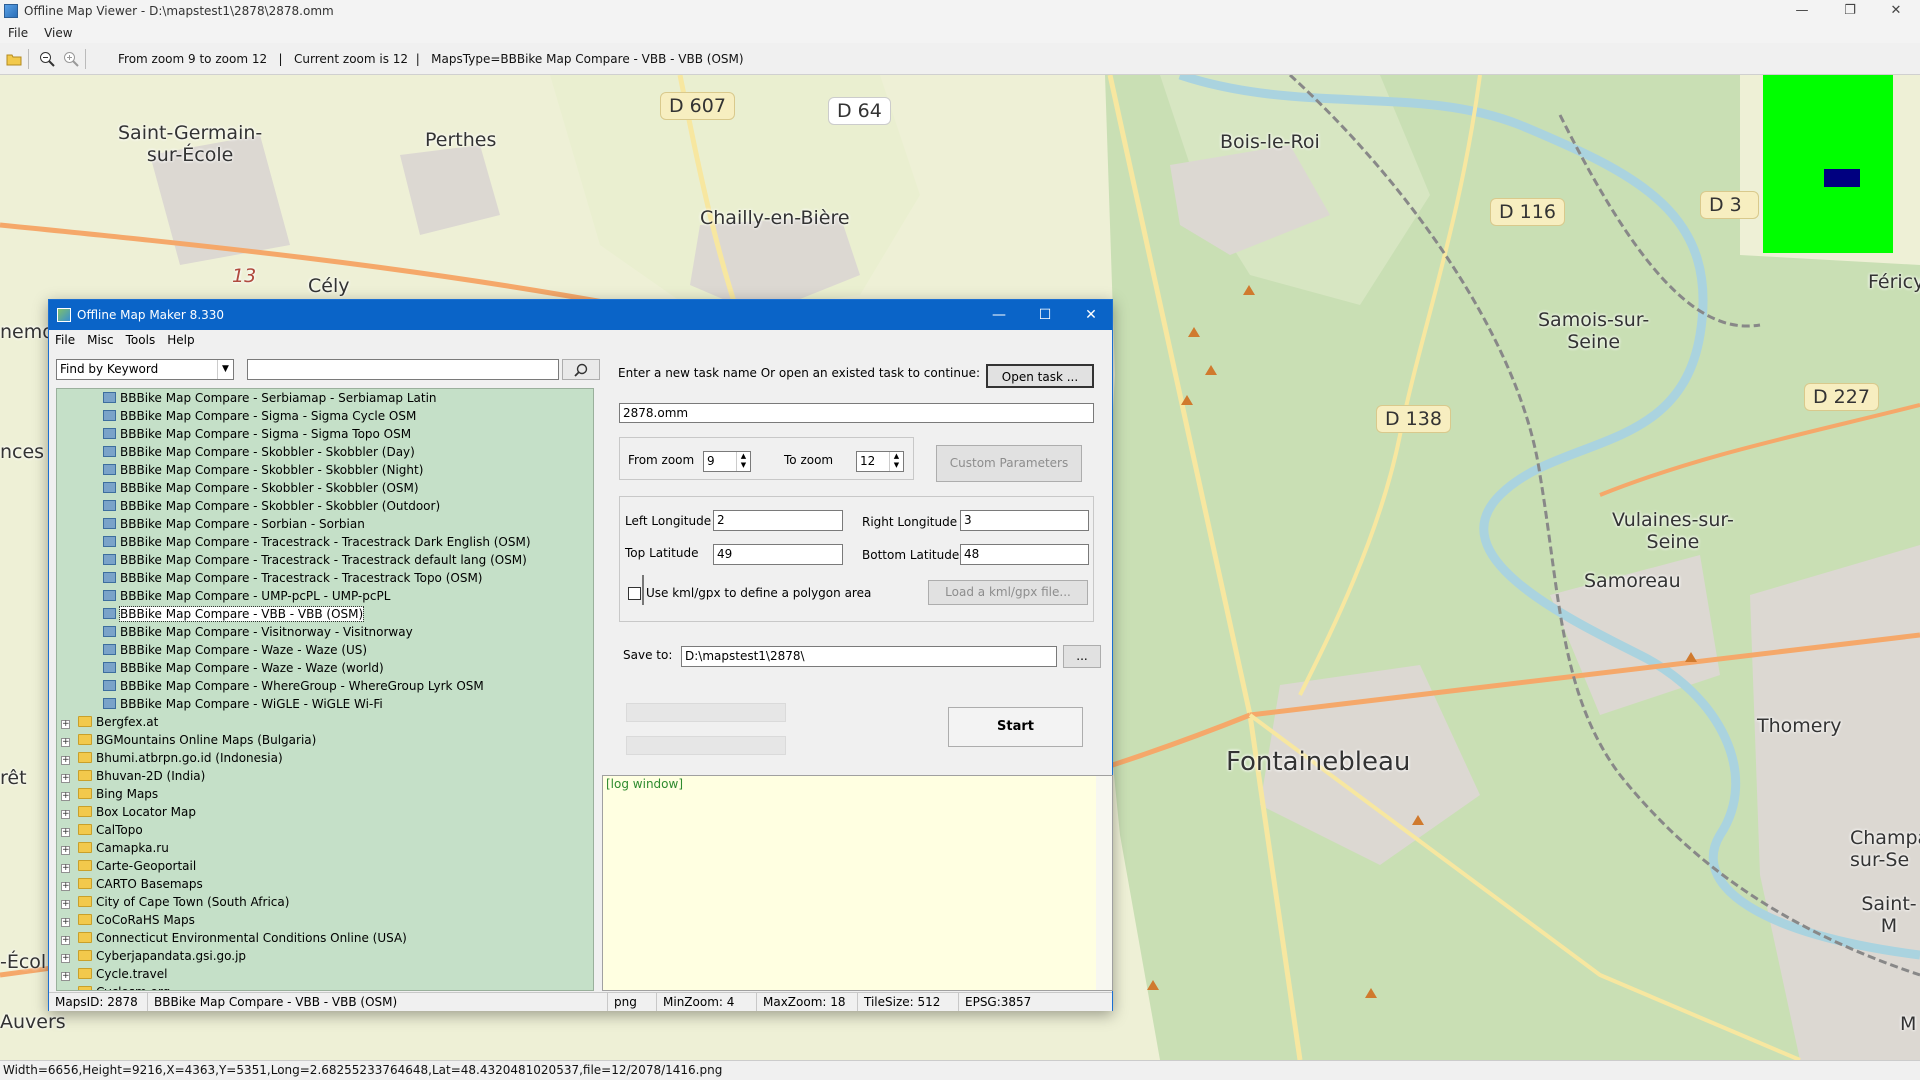 Image resolution: width=1920 pixels, height=1080 pixels. What do you see at coordinates (109, 722) in the screenshot?
I see `tree-folder-item: + Bergfex.at` at bounding box center [109, 722].